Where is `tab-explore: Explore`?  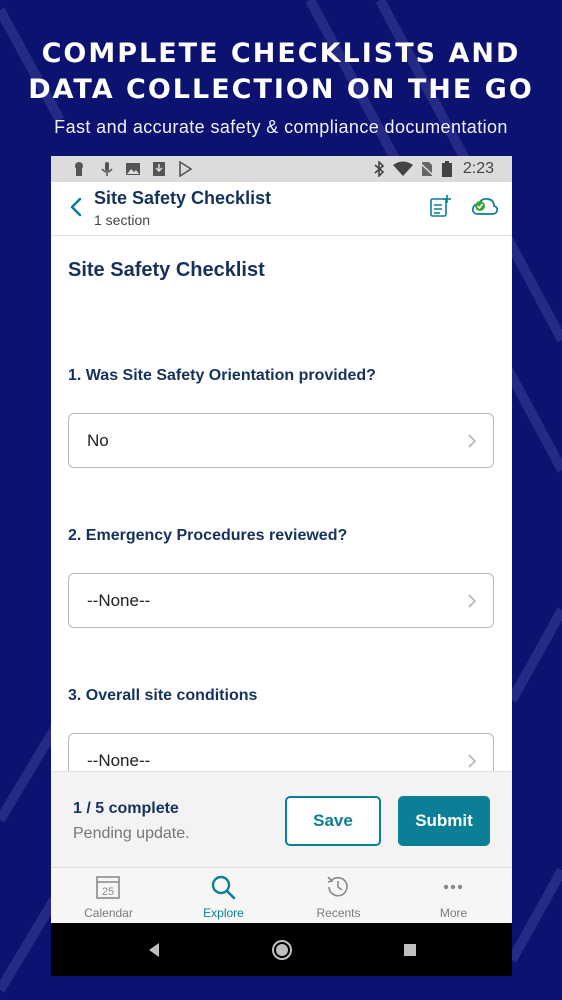
tab-explore: Explore is located at coordinates (223, 896).